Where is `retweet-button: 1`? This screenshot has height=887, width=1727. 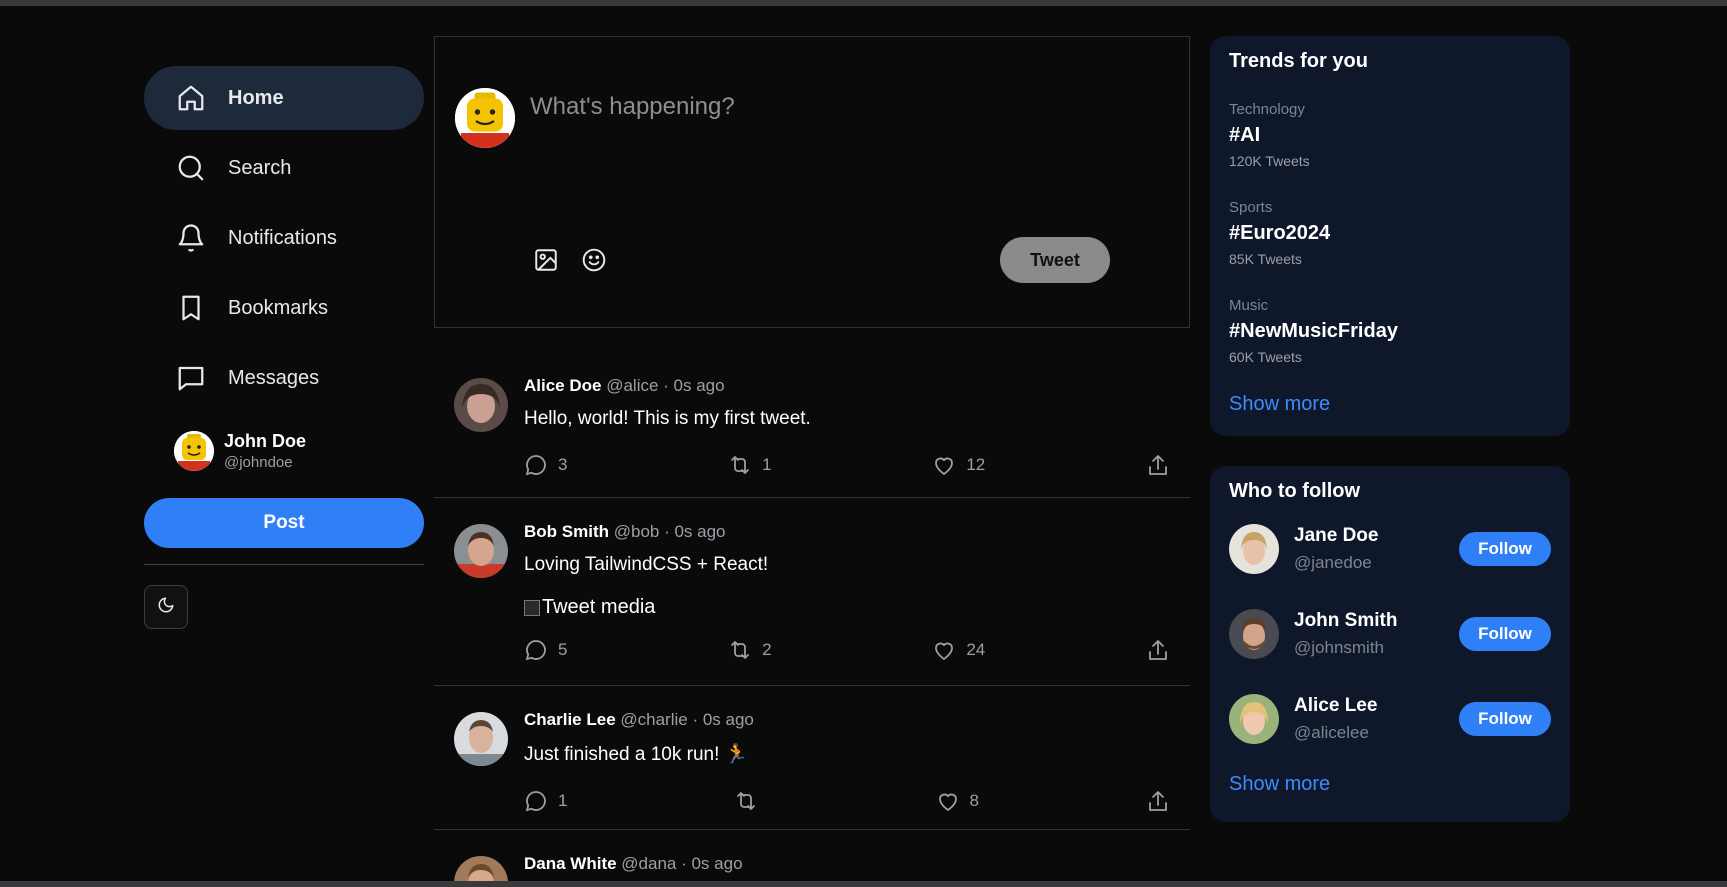 retweet-button: 1 is located at coordinates (750, 465).